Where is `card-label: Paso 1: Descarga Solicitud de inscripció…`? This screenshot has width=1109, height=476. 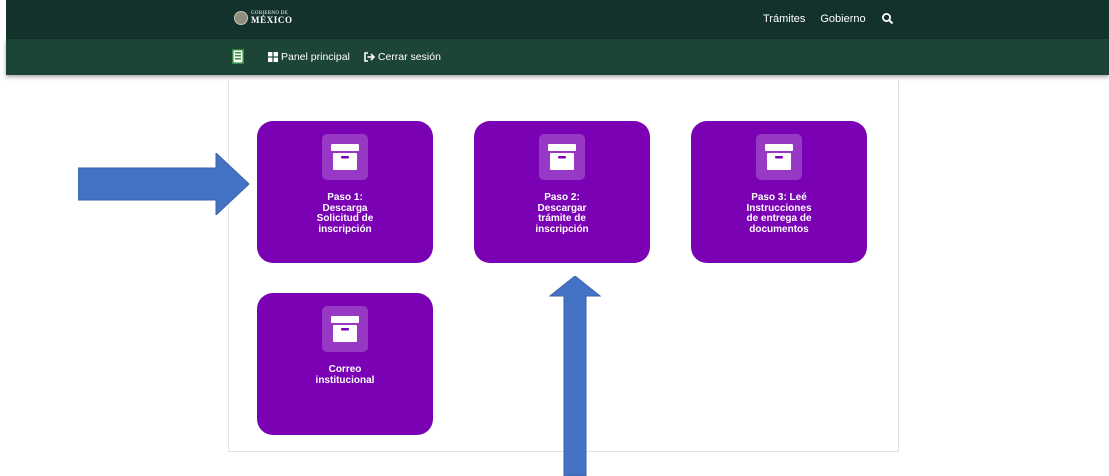
card-label: Paso 1: Descarga Solicitud de inscripció… is located at coordinates (345, 213).